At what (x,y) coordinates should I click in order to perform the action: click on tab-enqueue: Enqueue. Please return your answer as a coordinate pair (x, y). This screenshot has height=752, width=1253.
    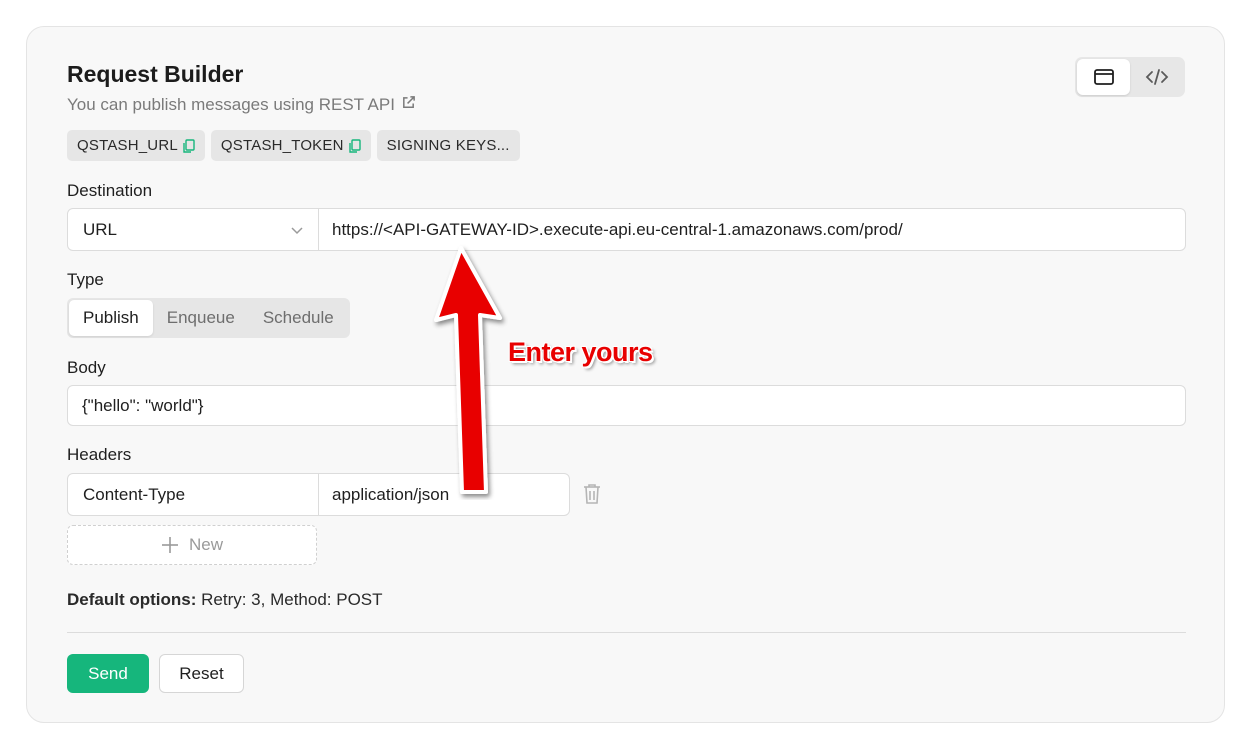
    Looking at the image, I should click on (201, 318).